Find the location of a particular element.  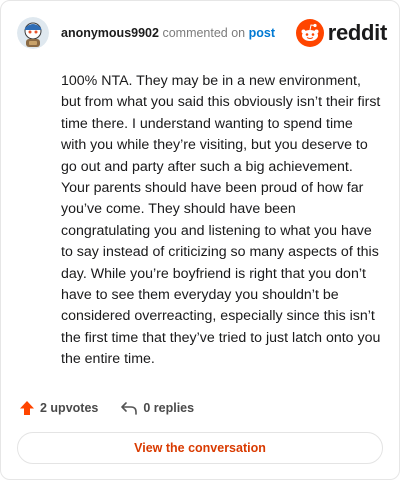

view-conversation-button: View the conversation is located at coordinates (200, 448).